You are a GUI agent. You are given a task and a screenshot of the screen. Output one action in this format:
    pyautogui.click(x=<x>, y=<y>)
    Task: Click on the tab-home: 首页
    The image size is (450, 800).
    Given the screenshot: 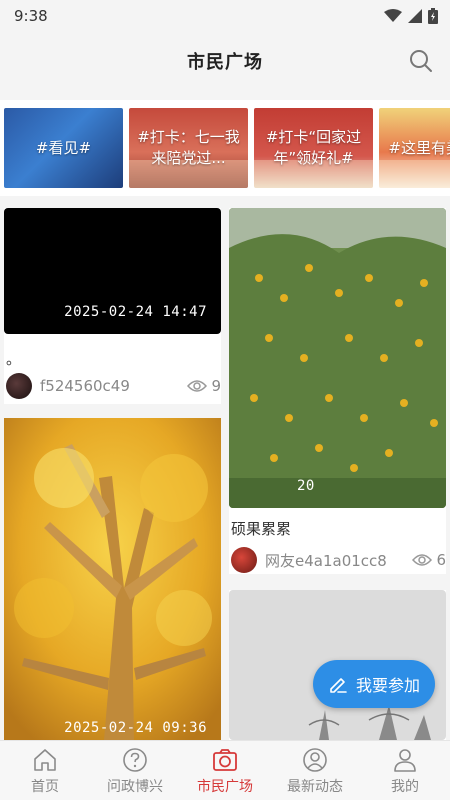 What is the action you would take?
    pyautogui.click(x=45, y=771)
    